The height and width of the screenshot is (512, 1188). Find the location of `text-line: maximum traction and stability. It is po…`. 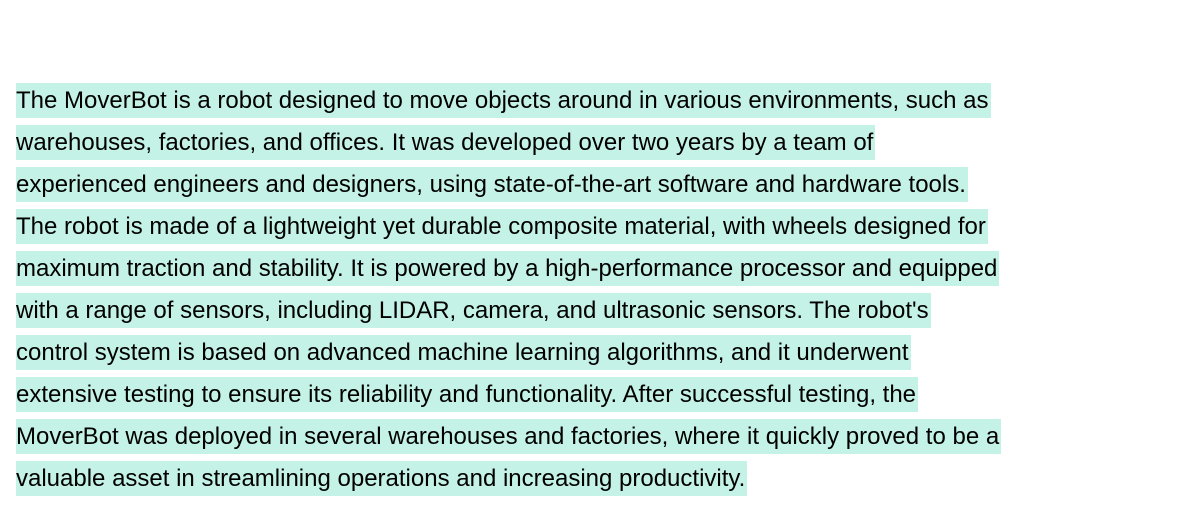

text-line: maximum traction and stability. It is po… is located at coordinates (596, 269).